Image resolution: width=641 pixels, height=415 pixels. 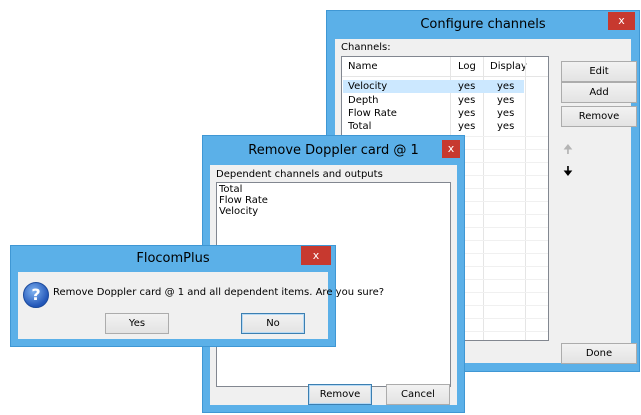 I want to click on confirm-dialog-title: FlocomPlus, so click(x=173, y=258).